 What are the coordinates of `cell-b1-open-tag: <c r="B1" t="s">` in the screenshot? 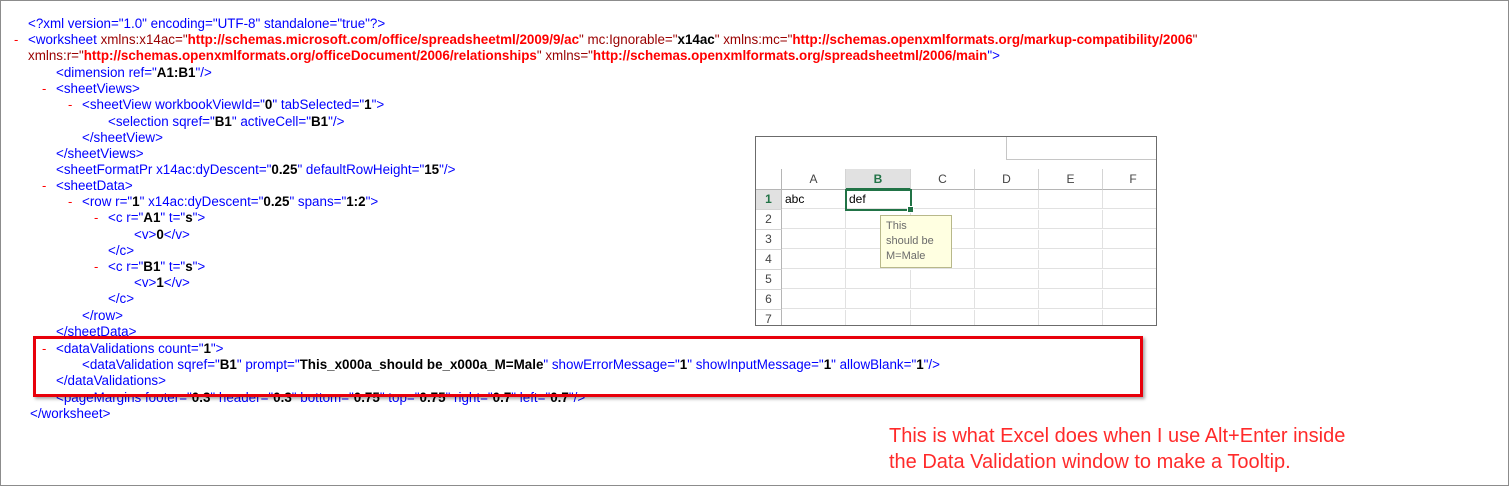 It's located at (157, 266).